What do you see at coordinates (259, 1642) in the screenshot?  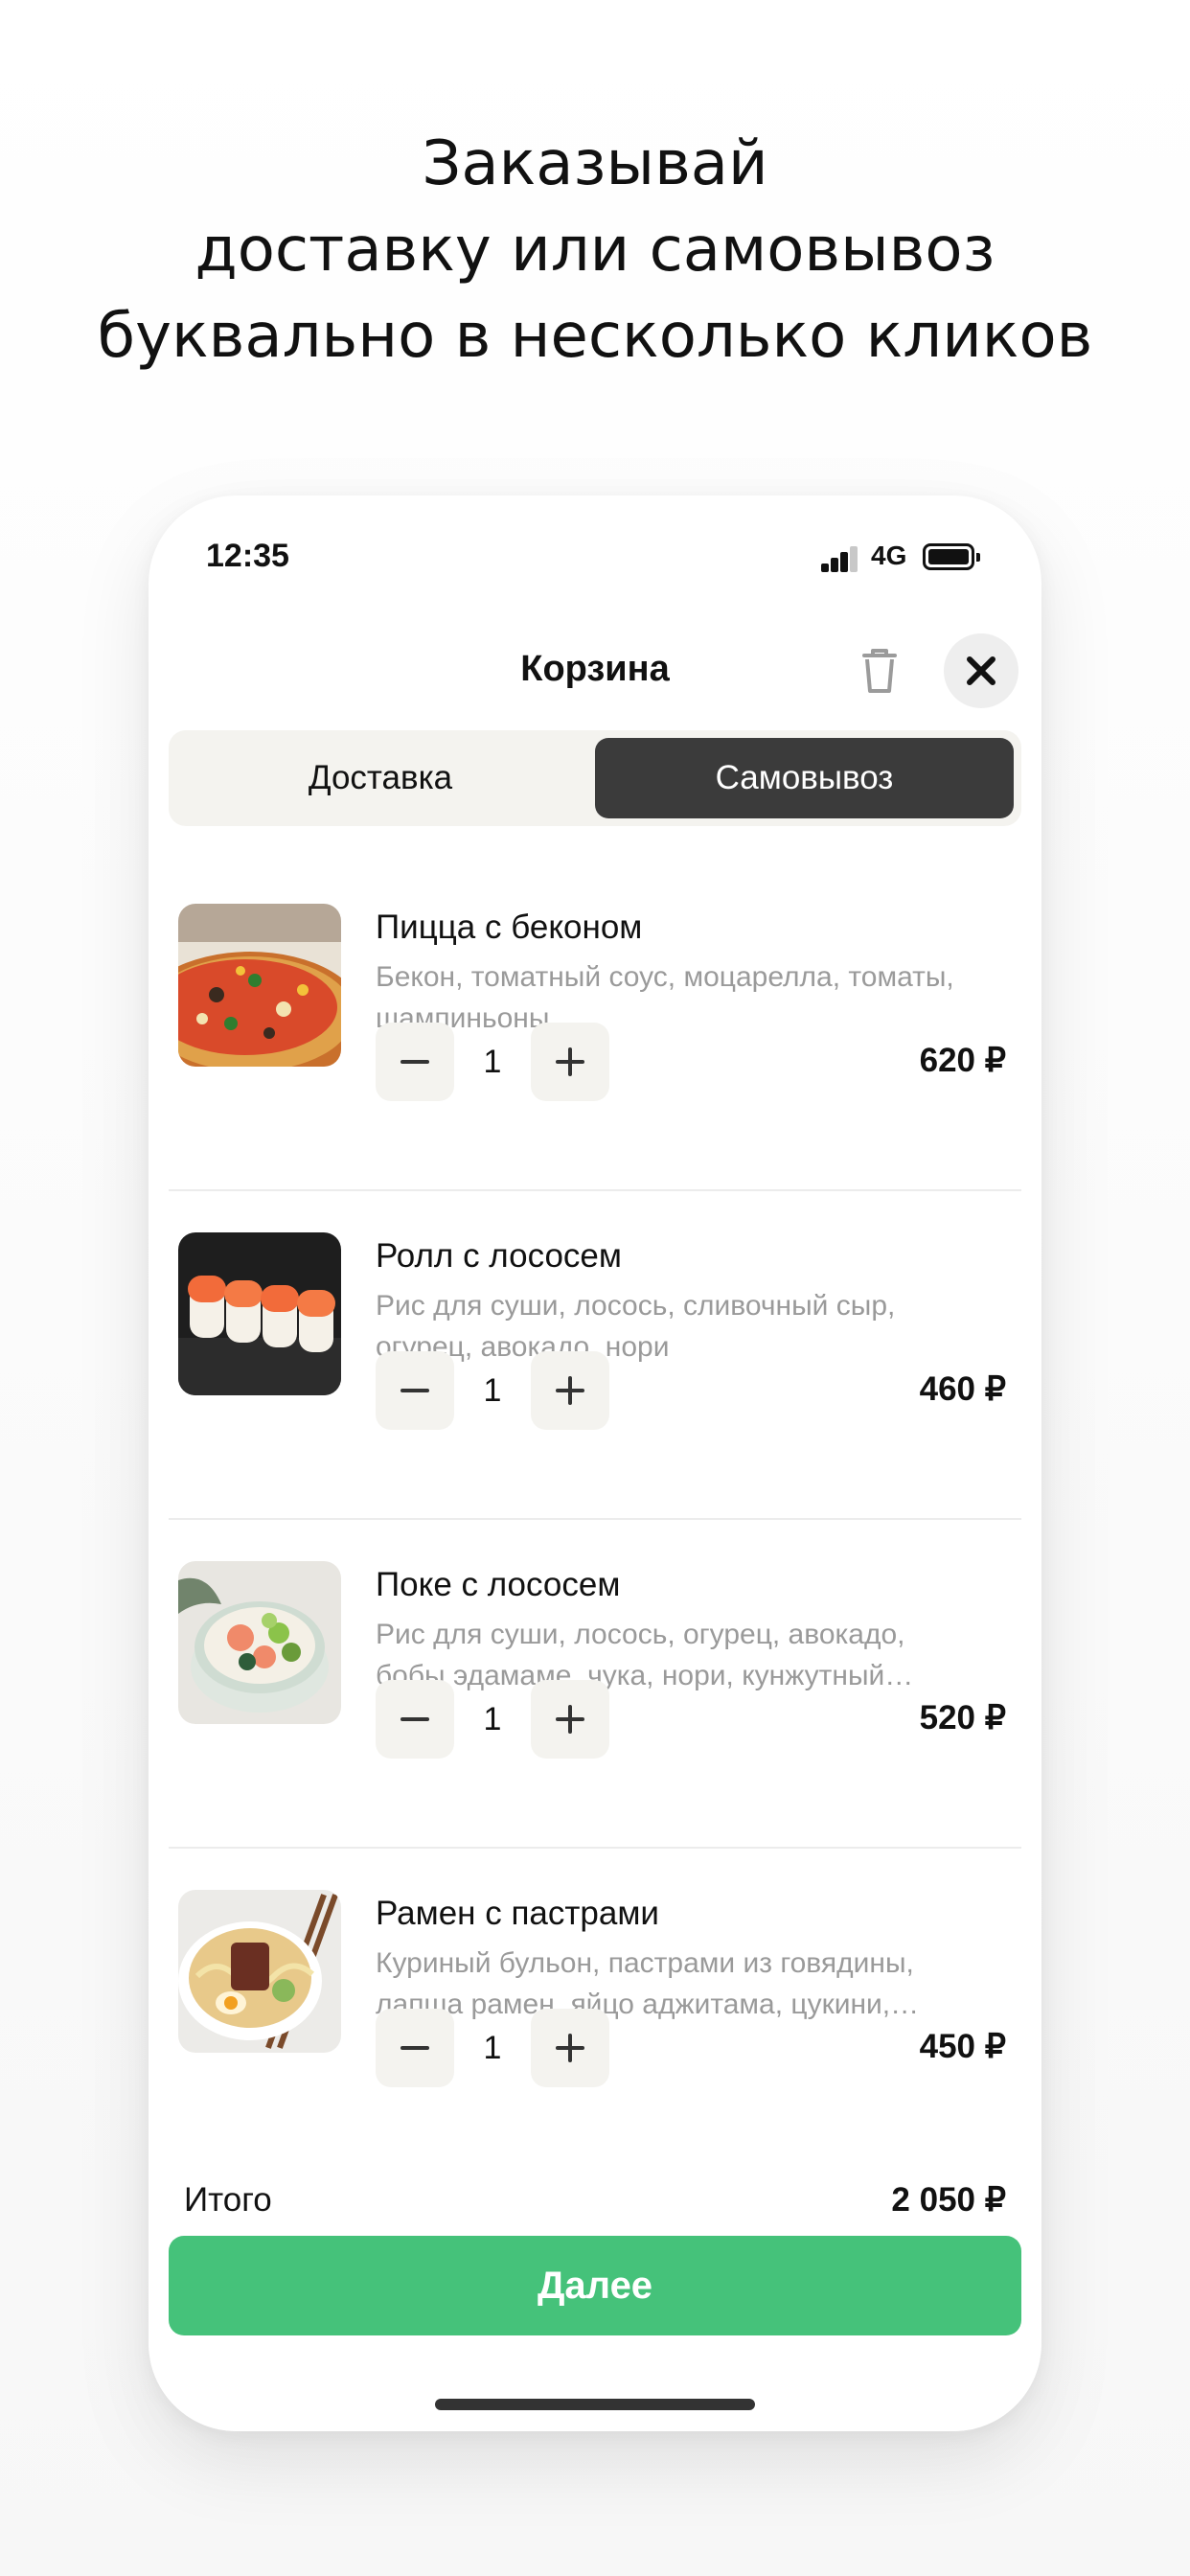 I see `poke-bowl-image` at bounding box center [259, 1642].